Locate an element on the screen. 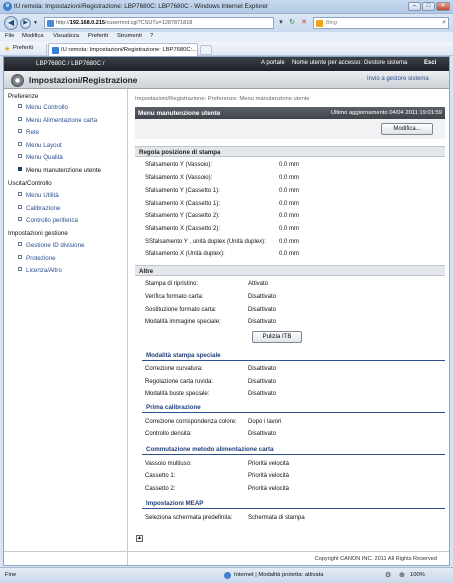 Image resolution: width=453 pixels, height=583 pixels. row-label: Controllo densità: is located at coordinates (168, 434).